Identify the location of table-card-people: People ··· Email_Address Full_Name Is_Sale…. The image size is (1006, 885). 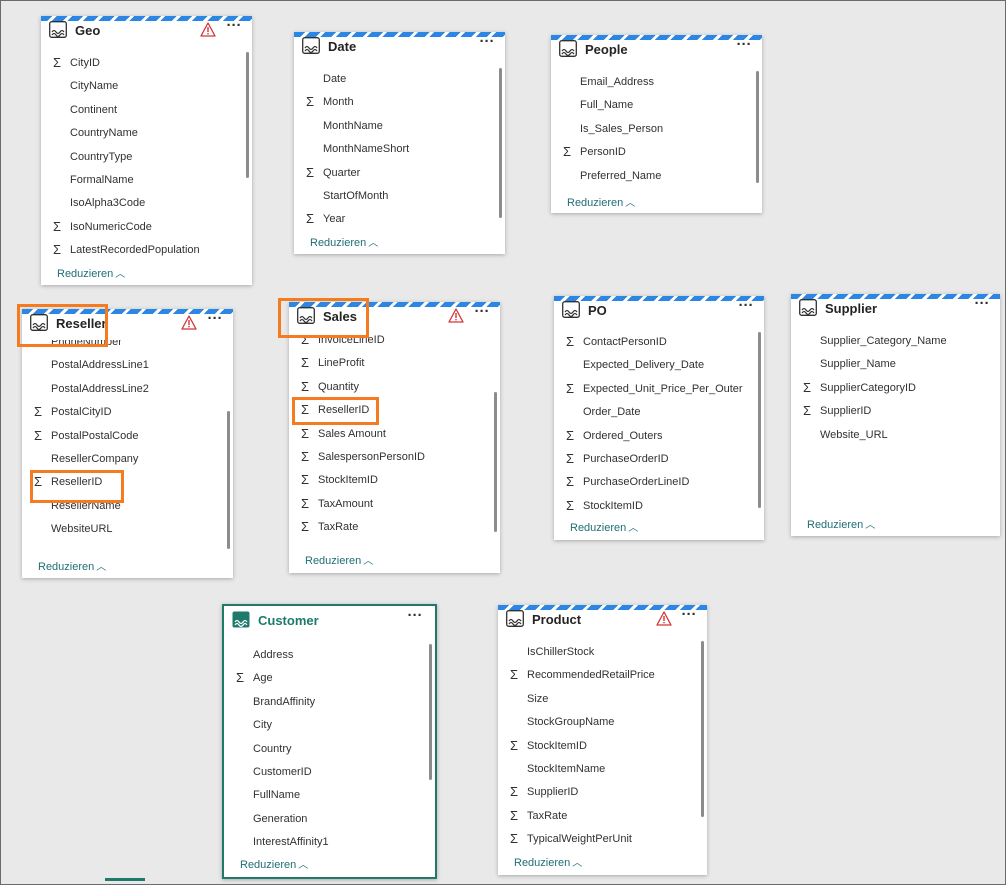
(656, 124).